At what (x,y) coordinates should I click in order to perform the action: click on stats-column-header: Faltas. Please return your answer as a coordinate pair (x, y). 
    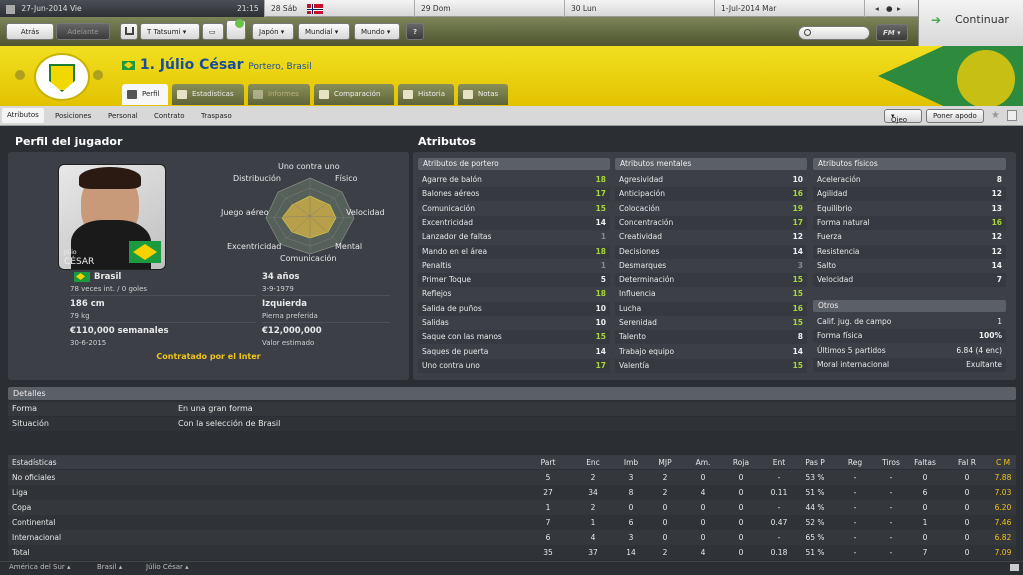
    Looking at the image, I should click on (925, 462).